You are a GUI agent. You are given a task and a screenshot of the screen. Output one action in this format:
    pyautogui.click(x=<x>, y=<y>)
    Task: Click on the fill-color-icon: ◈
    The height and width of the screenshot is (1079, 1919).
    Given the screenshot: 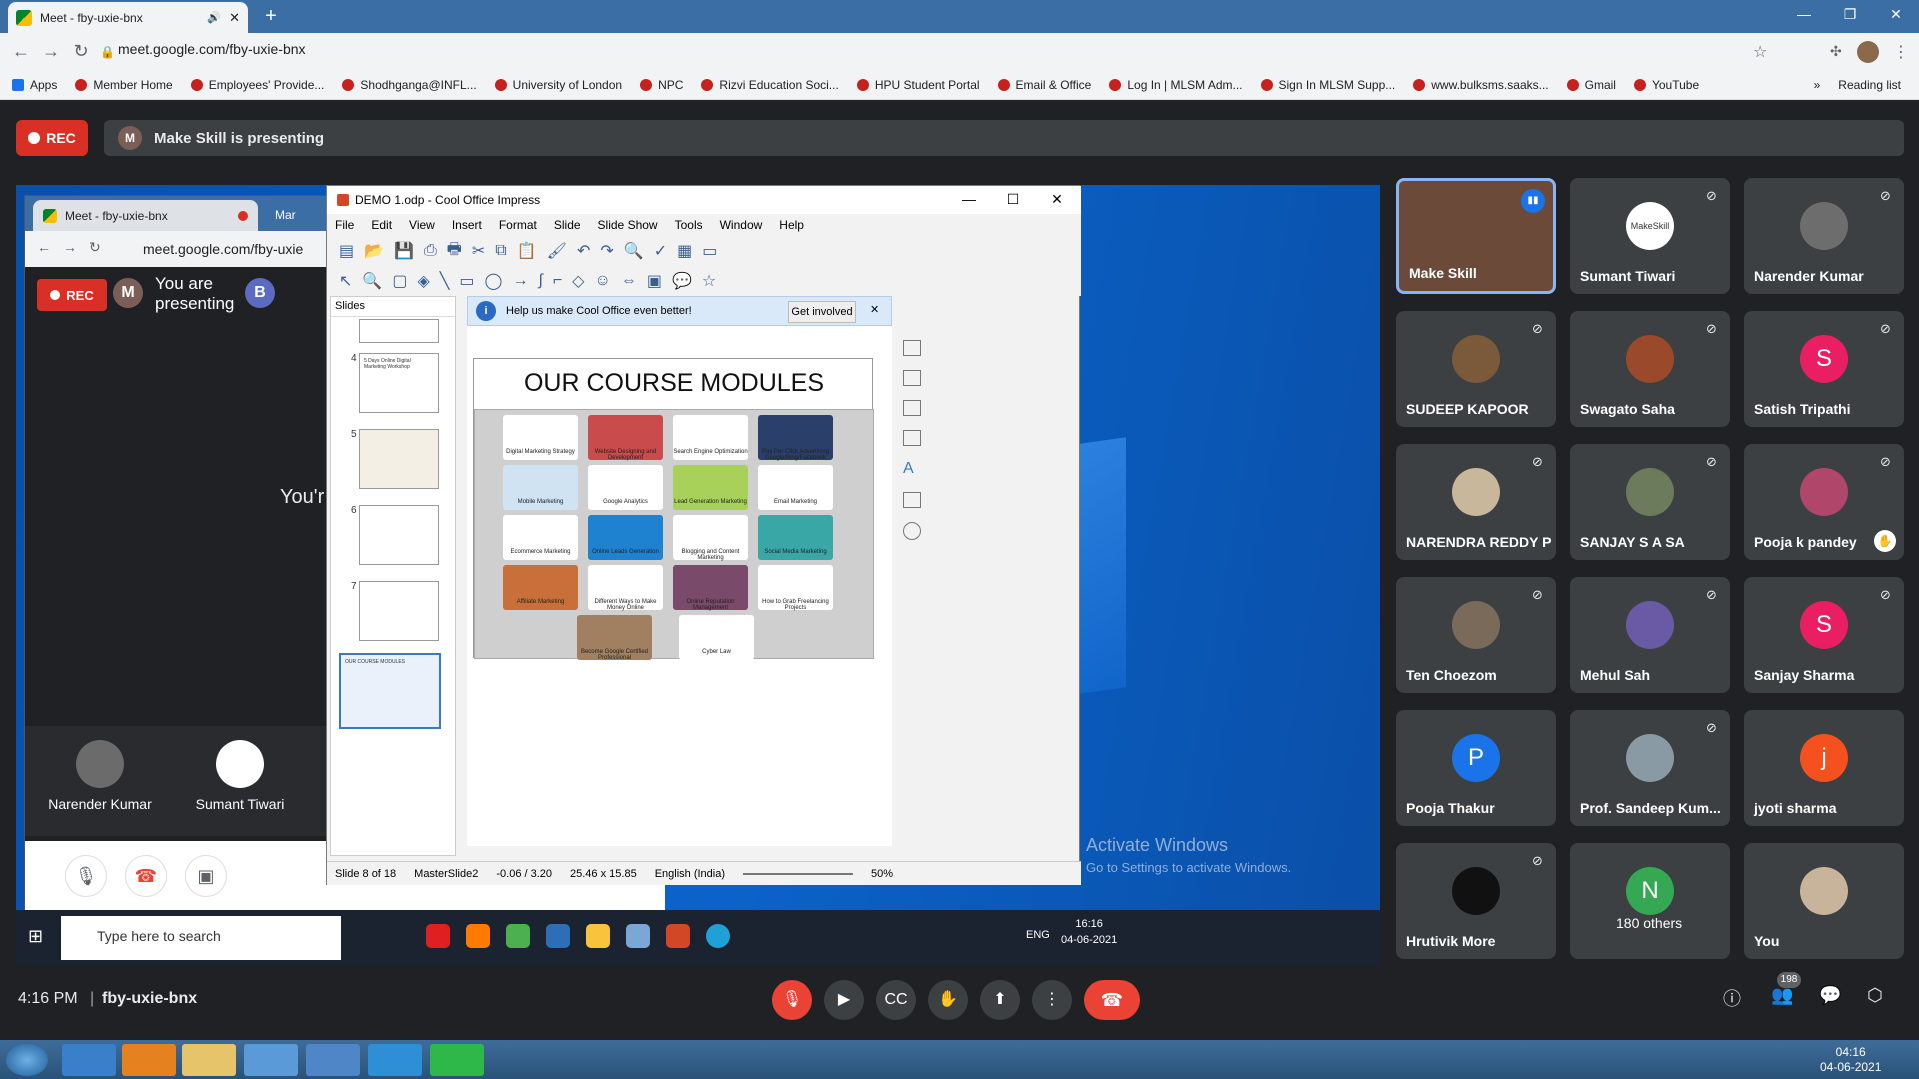 What is the action you would take?
    pyautogui.click(x=423, y=281)
    